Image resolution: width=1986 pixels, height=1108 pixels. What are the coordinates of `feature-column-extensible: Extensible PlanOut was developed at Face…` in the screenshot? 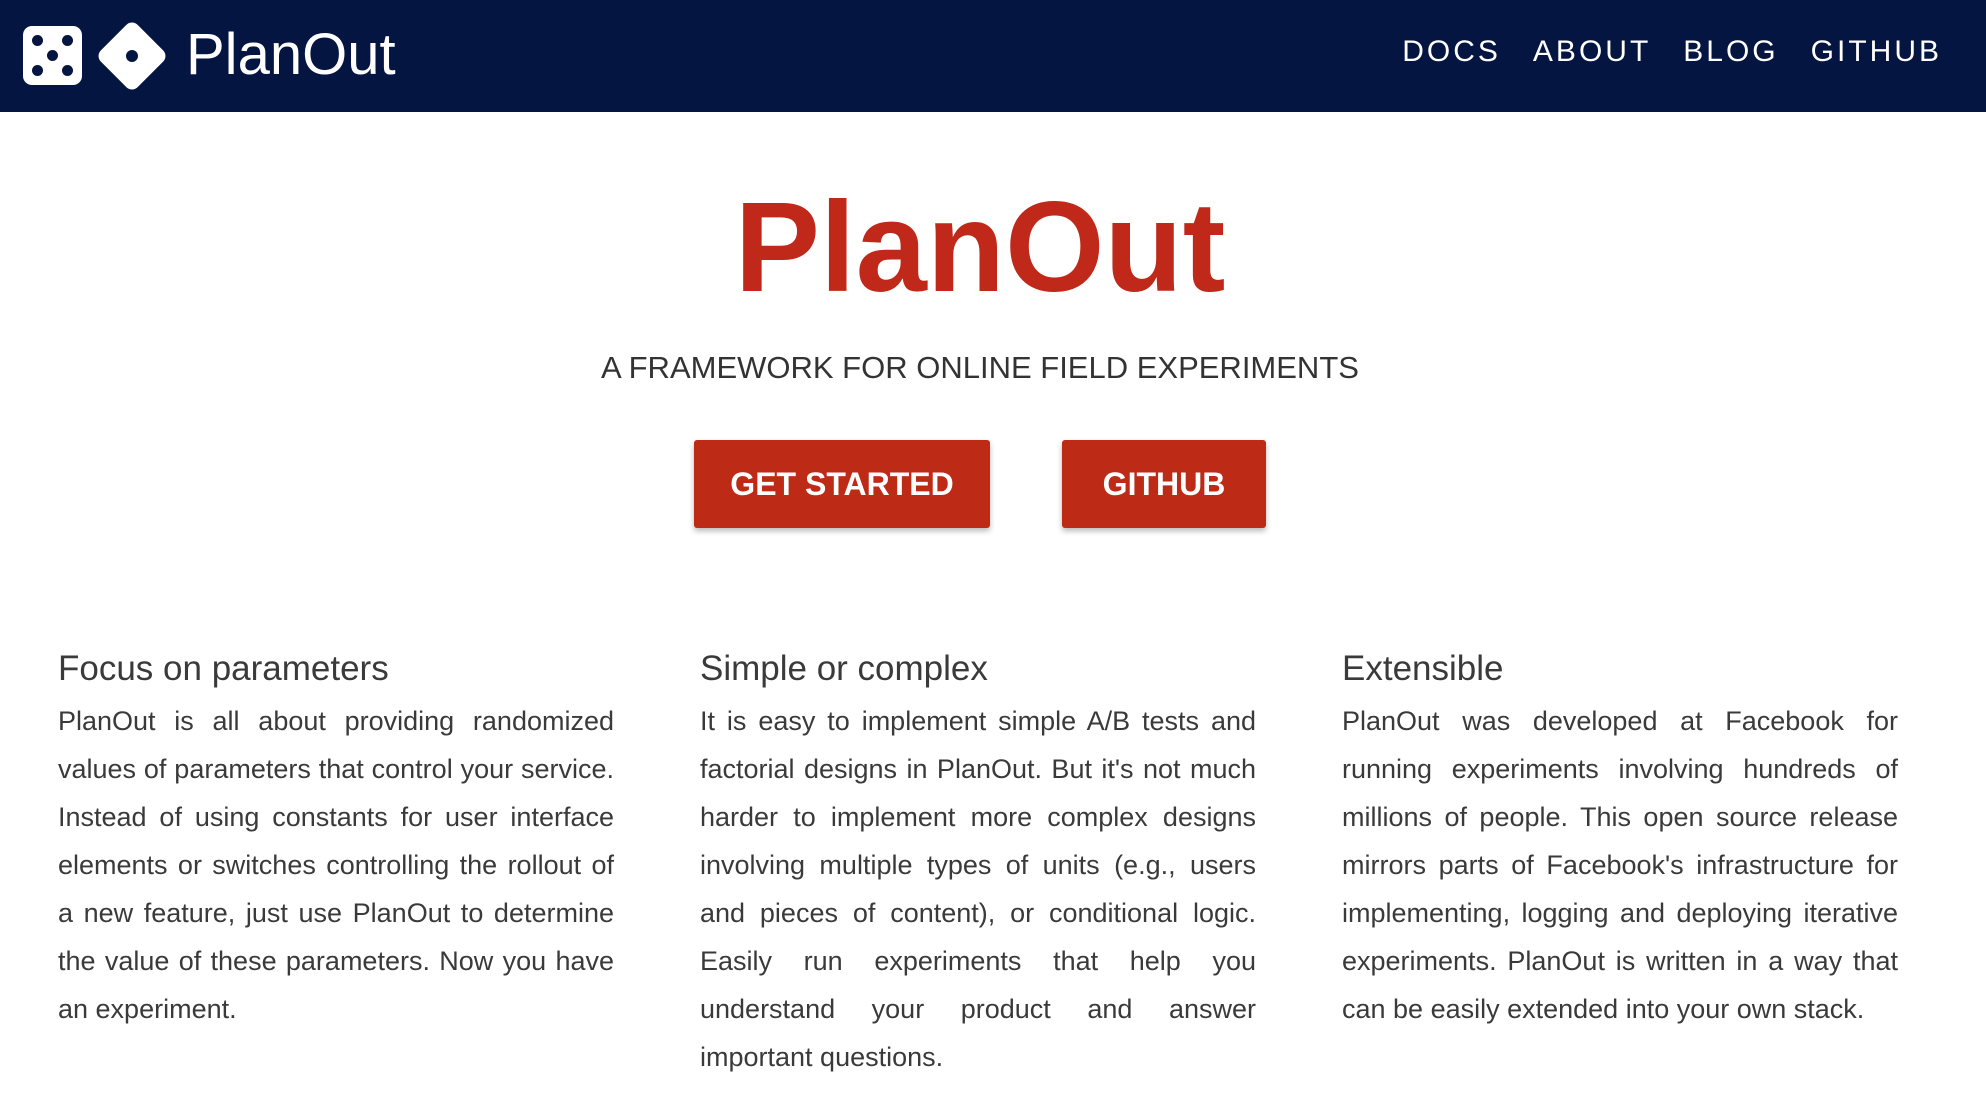 It's located at (1620, 839).